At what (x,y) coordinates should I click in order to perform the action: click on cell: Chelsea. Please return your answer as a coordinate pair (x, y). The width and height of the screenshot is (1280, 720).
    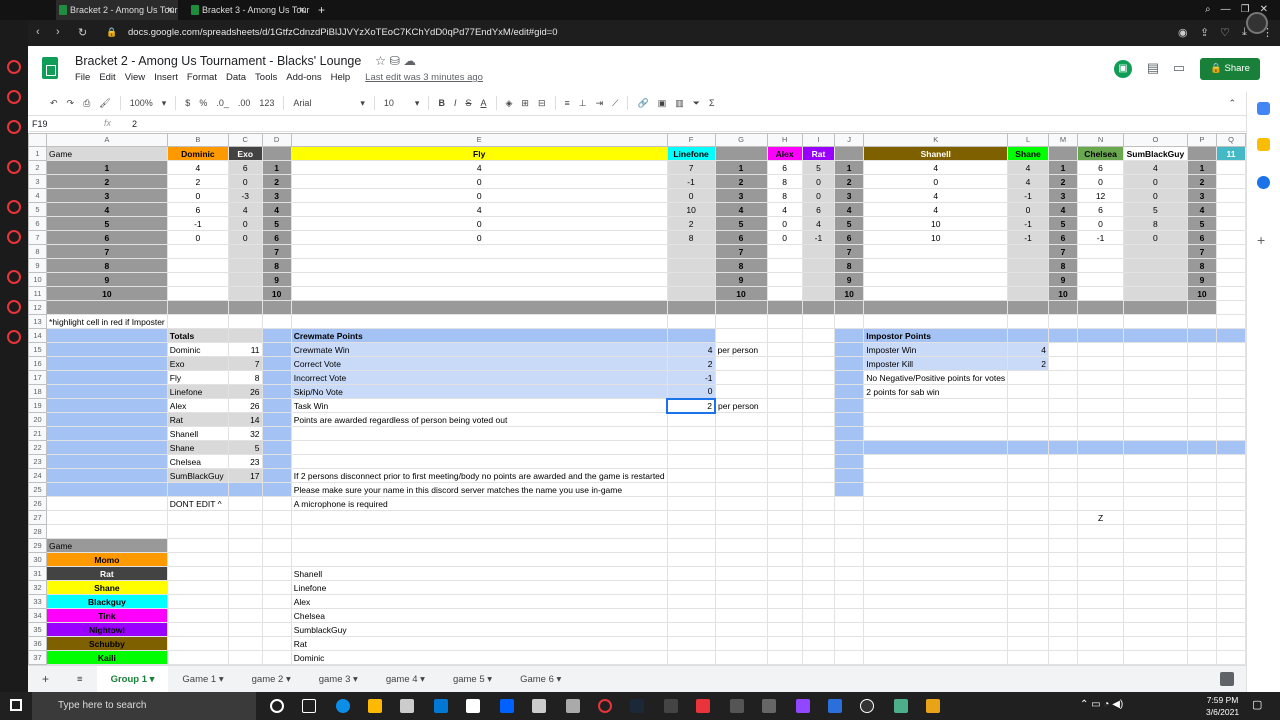
    Looking at the image, I should click on (197, 461).